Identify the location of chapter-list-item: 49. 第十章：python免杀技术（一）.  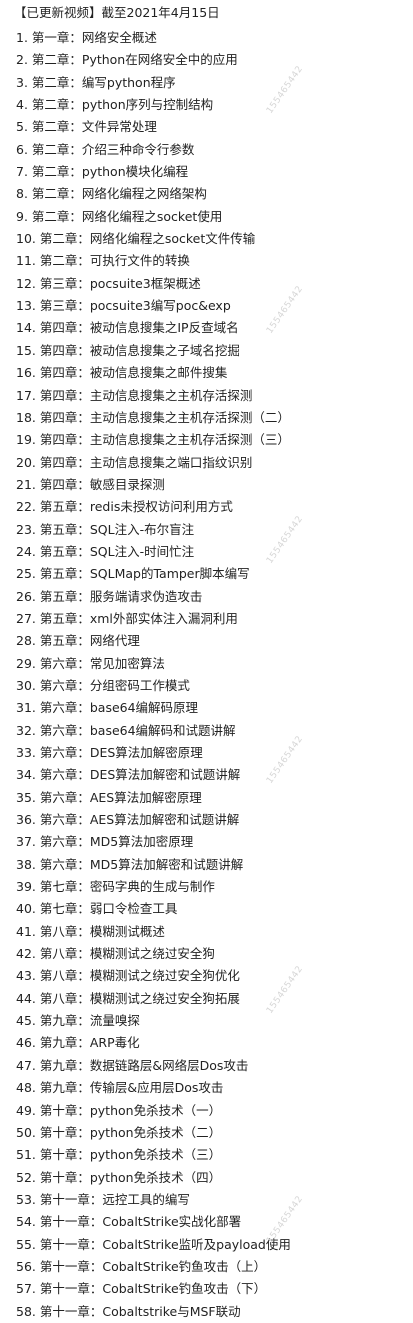
(119, 1110).